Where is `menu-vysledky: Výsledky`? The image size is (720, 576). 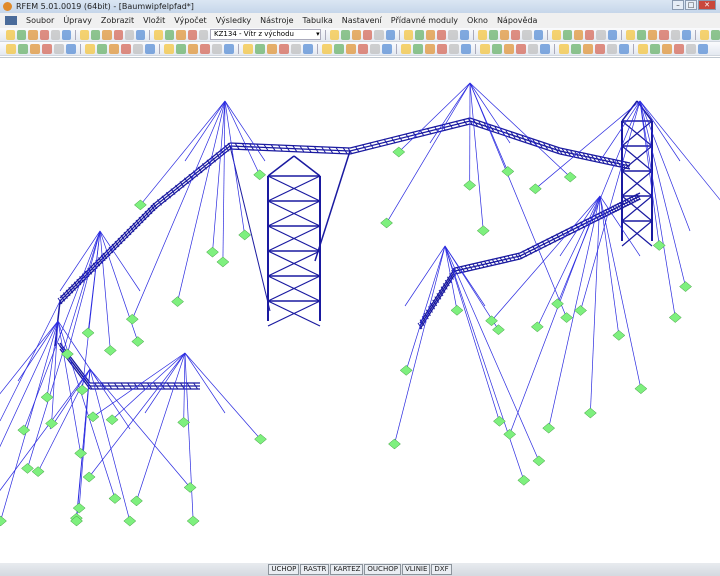 menu-vysledky: Výsledky is located at coordinates (233, 20).